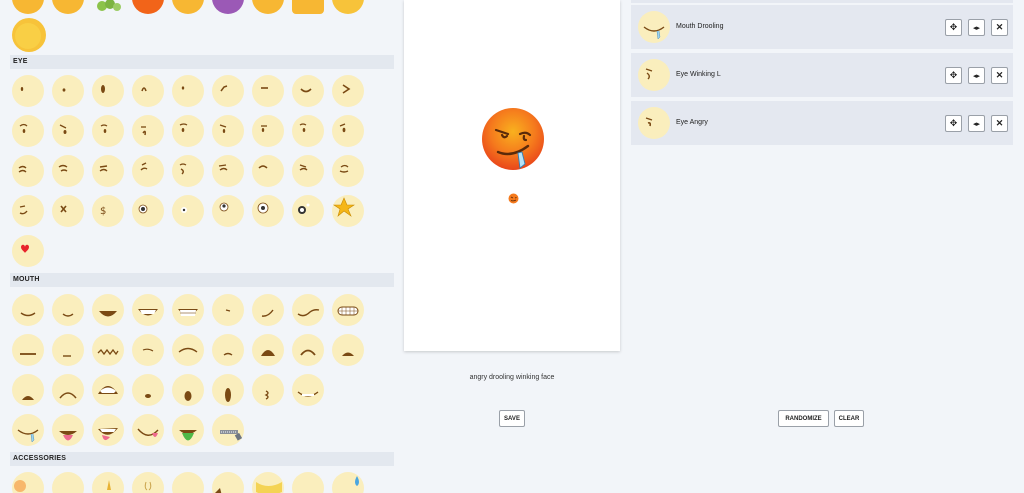  I want to click on eye-option: $, so click(108, 211).